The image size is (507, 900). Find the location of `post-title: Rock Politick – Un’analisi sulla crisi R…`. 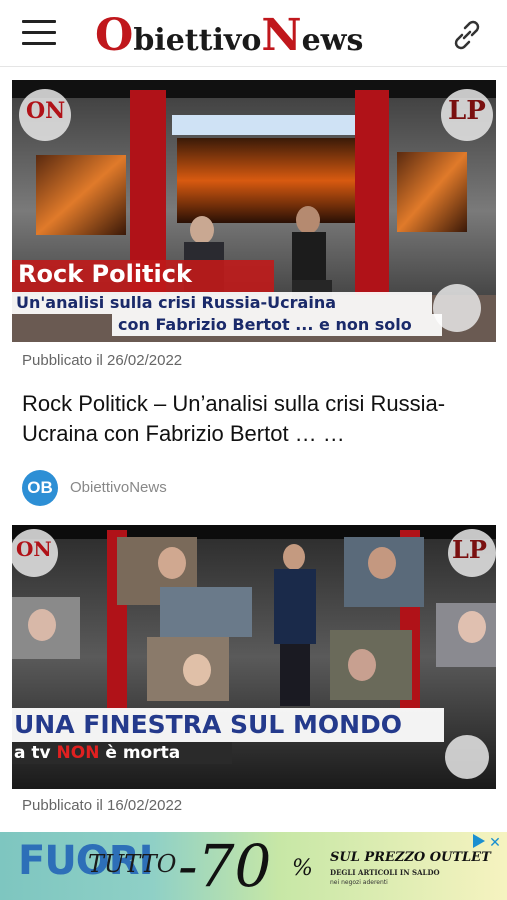

post-title: Rock Politick – Un’analisi sulla crisi R… is located at coordinates (257, 419).